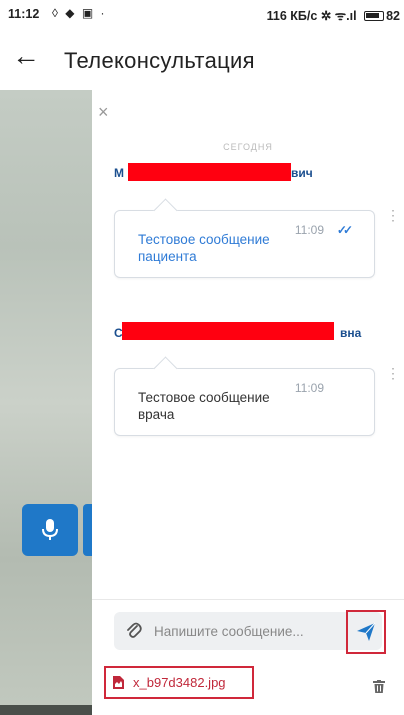 This screenshot has height=715, width=404. Describe the element at coordinates (338, 16) in the screenshot. I see `signal-icon: ✲ ᯤ.ıl` at that location.